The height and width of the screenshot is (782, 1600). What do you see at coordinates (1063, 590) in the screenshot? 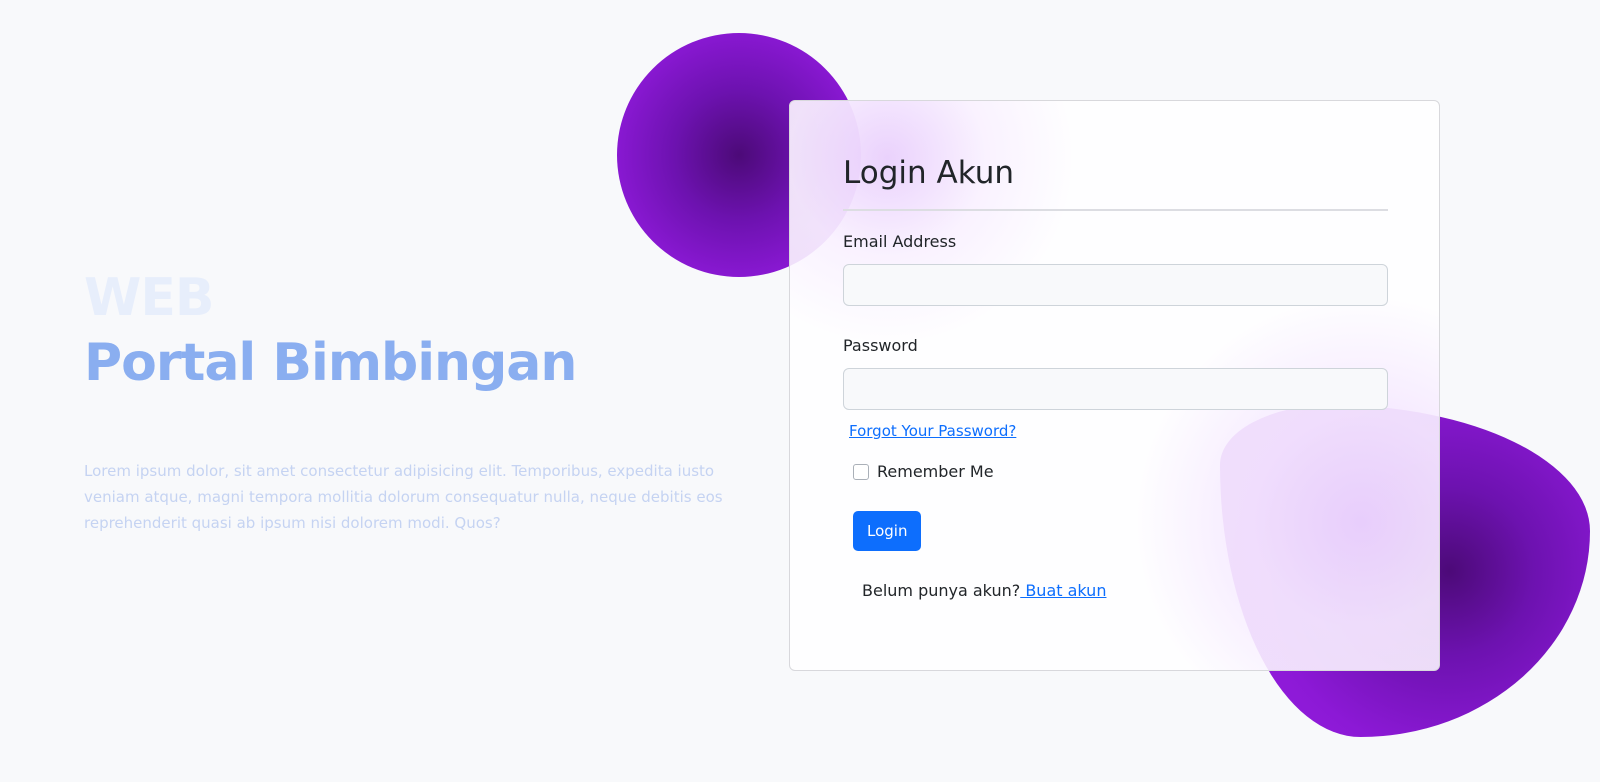
I see `signup-link: Buat akun` at bounding box center [1063, 590].